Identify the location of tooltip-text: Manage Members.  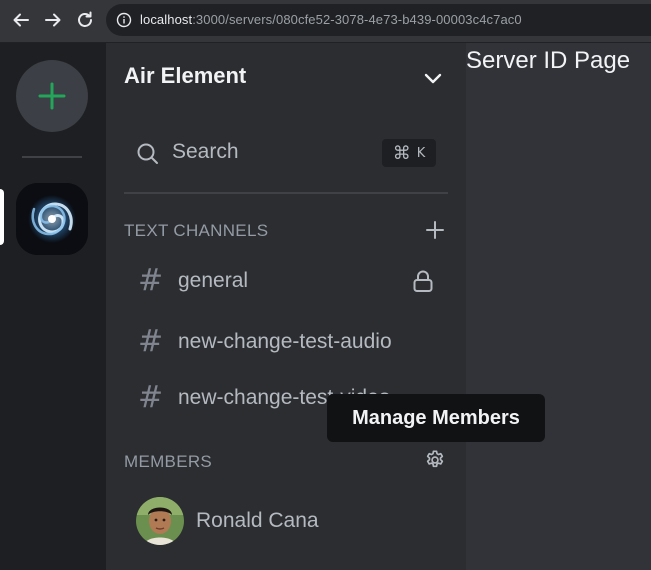
(436, 417).